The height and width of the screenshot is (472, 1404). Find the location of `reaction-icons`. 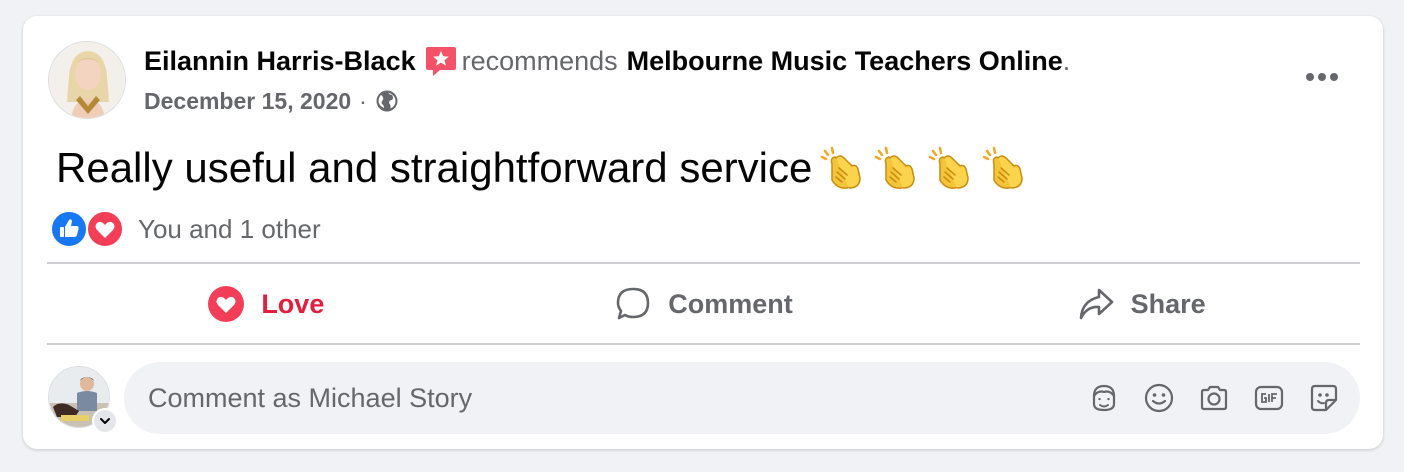

reaction-icons is located at coordinates (90, 229).